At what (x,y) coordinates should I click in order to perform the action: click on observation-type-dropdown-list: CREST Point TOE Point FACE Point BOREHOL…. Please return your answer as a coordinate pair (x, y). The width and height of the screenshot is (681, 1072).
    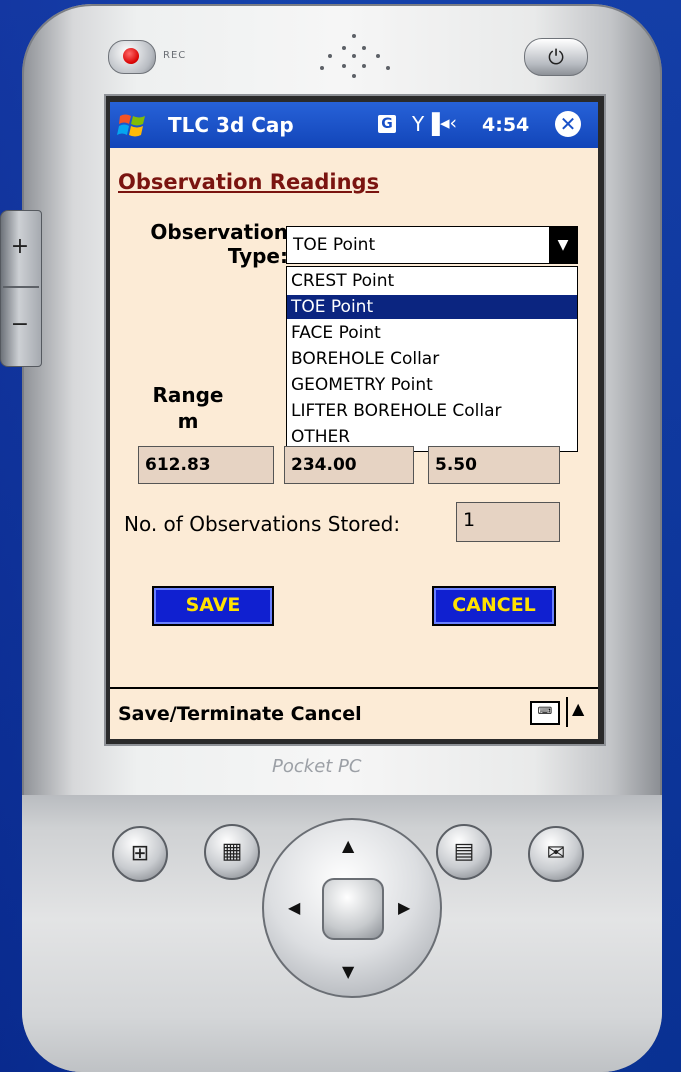
    Looking at the image, I should click on (432, 359).